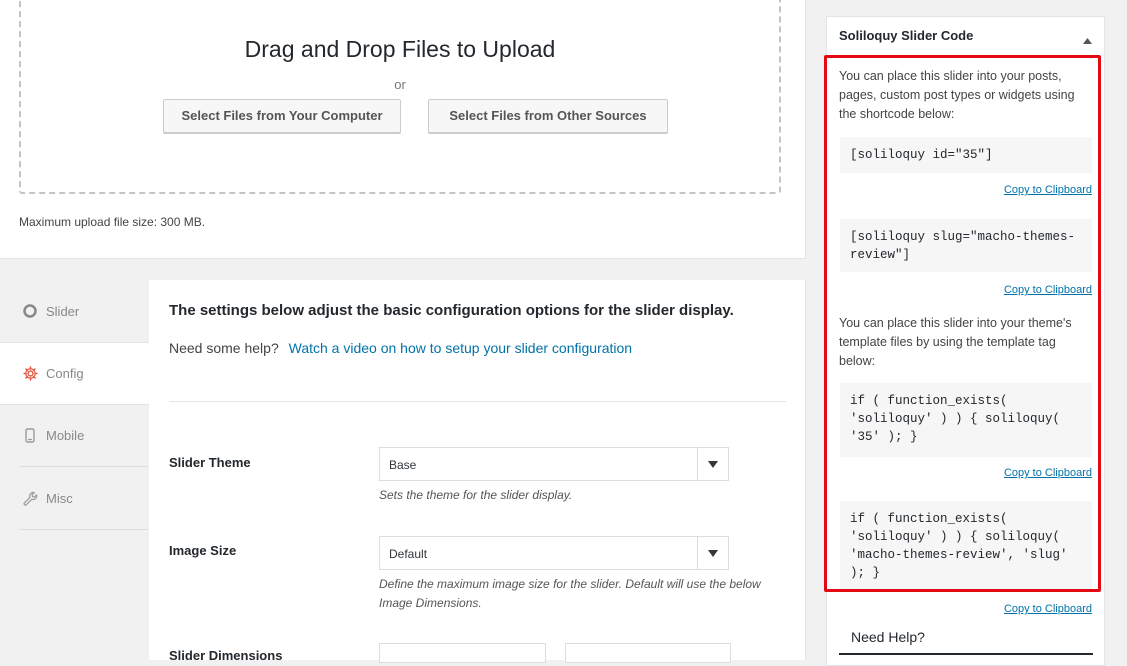  What do you see at coordinates (477, 401) in the screenshot?
I see `divider` at bounding box center [477, 401].